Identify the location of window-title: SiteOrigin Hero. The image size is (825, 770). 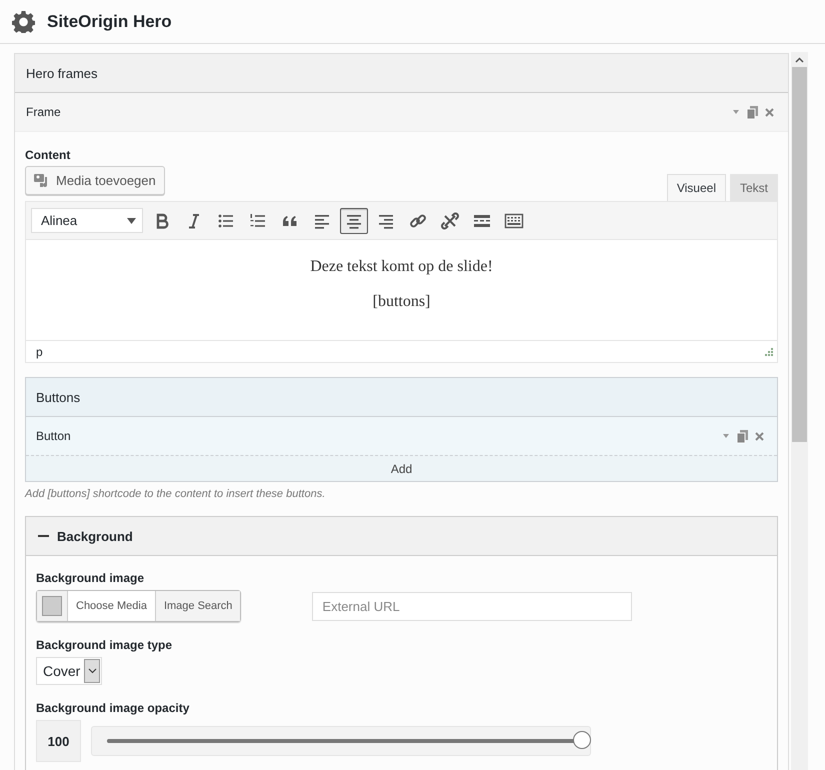
(109, 22).